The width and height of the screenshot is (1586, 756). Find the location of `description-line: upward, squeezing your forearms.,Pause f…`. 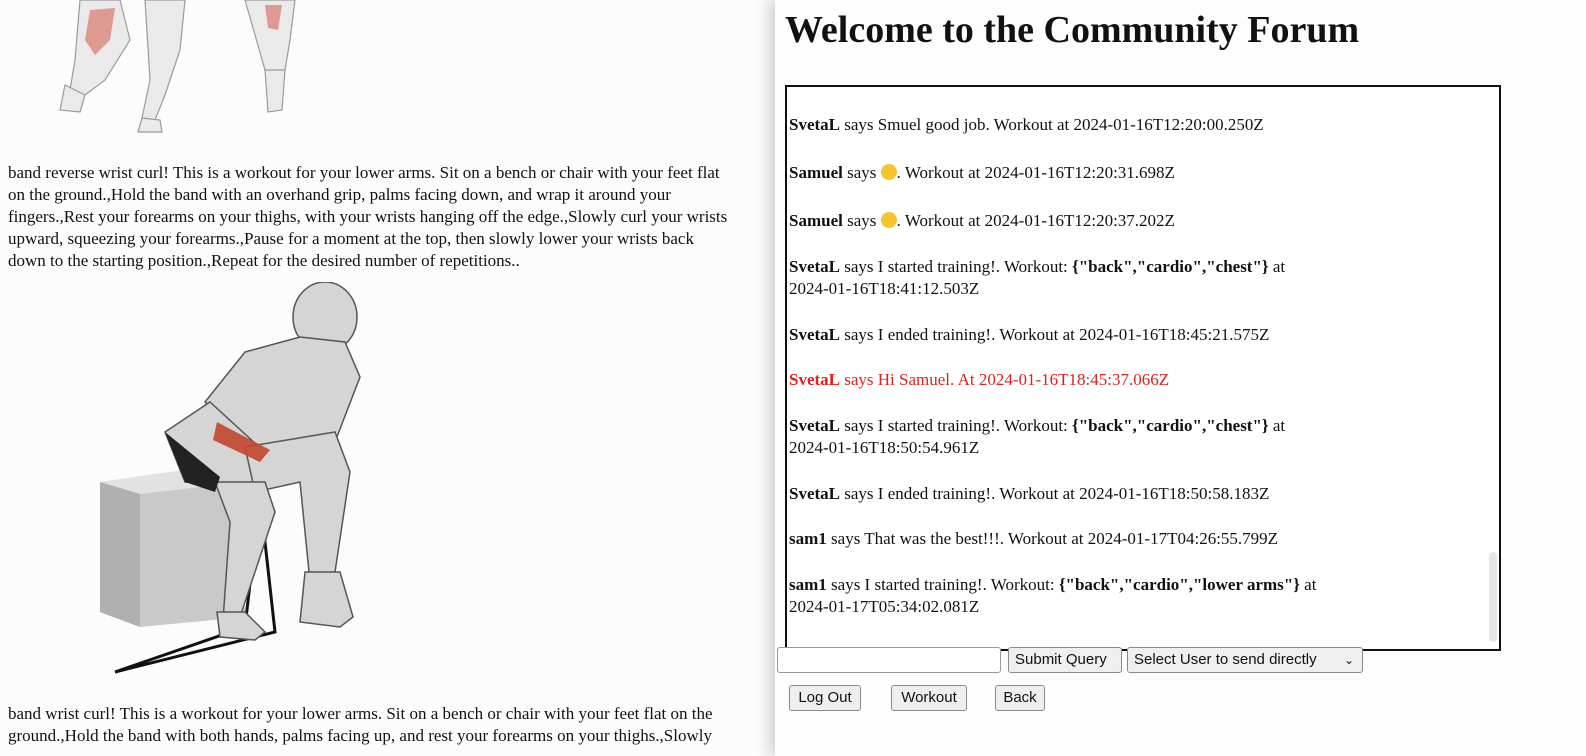

description-line: upward, squeezing your forearms.,Pause f… is located at coordinates (351, 238).